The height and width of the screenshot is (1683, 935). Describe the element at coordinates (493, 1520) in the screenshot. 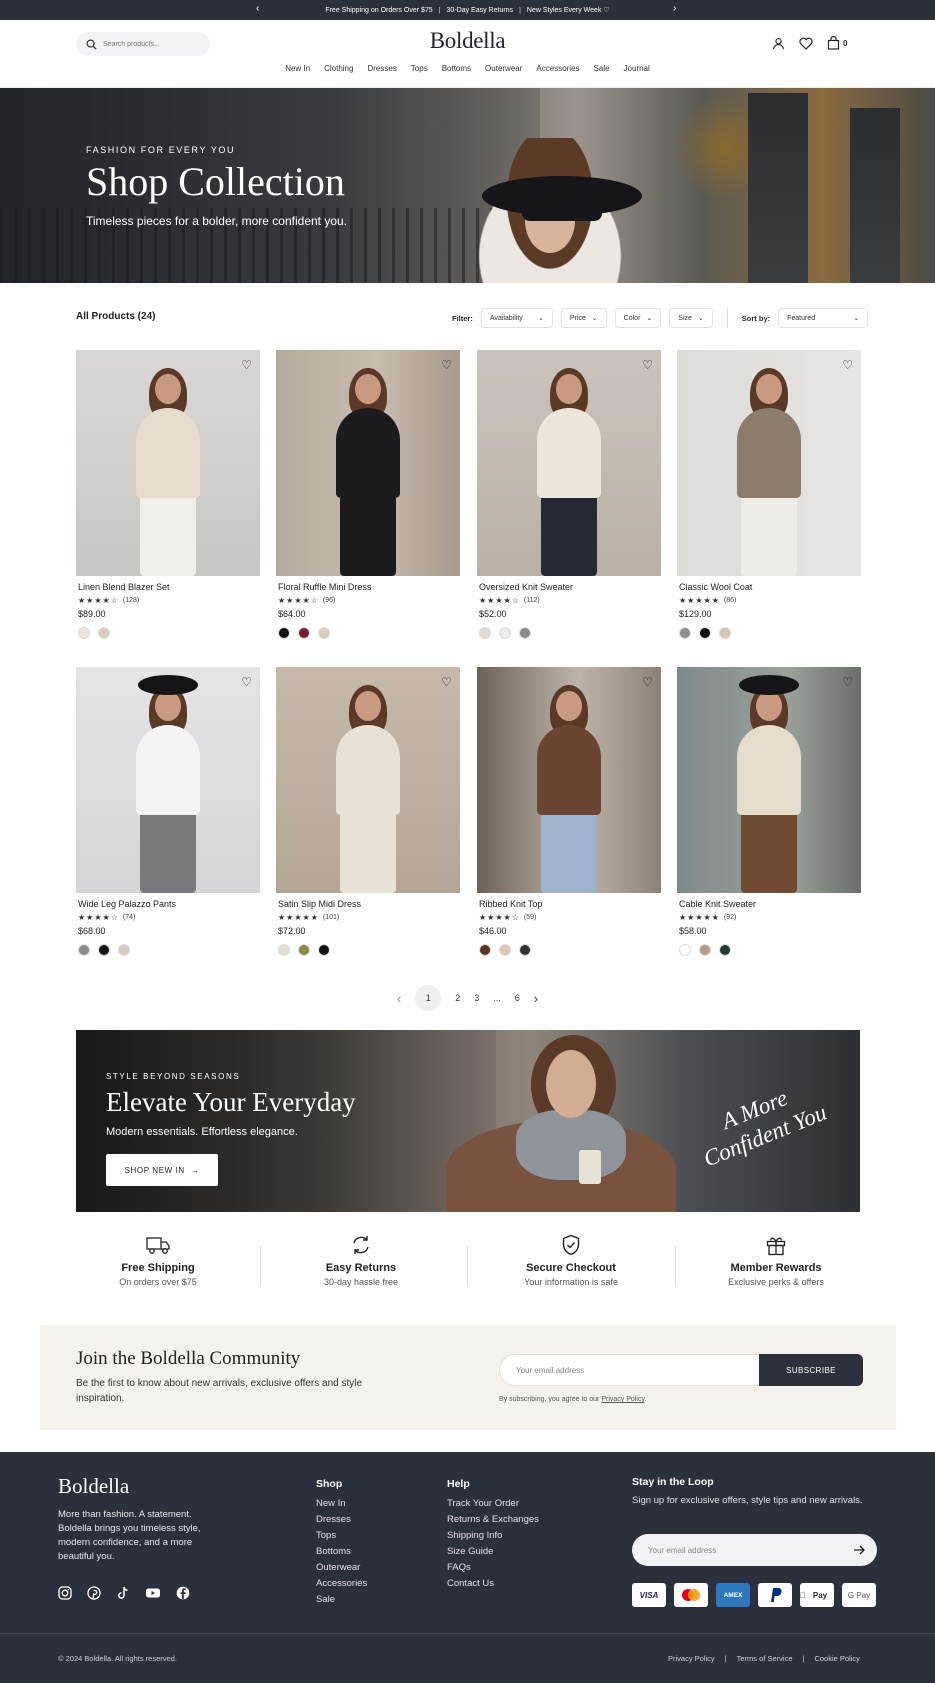

I see `footer-link: Returns & Exchanges` at that location.